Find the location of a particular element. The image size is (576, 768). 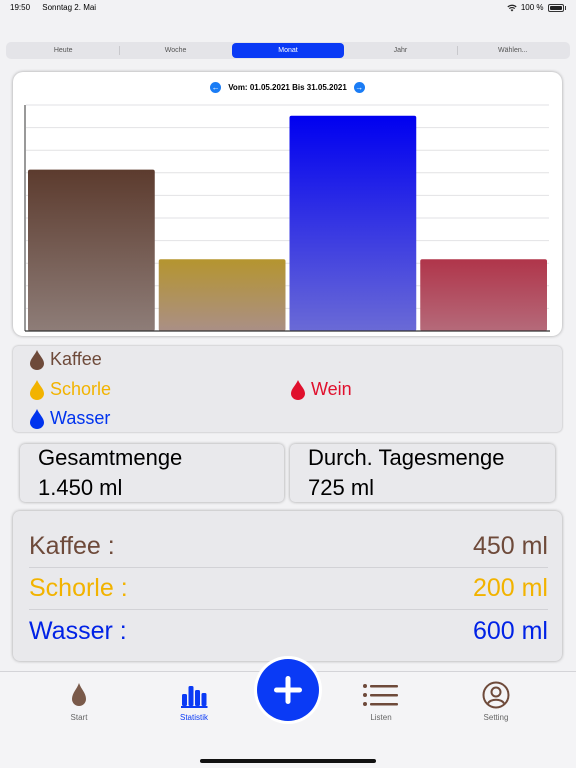

list-icon is located at coordinates (380, 695).